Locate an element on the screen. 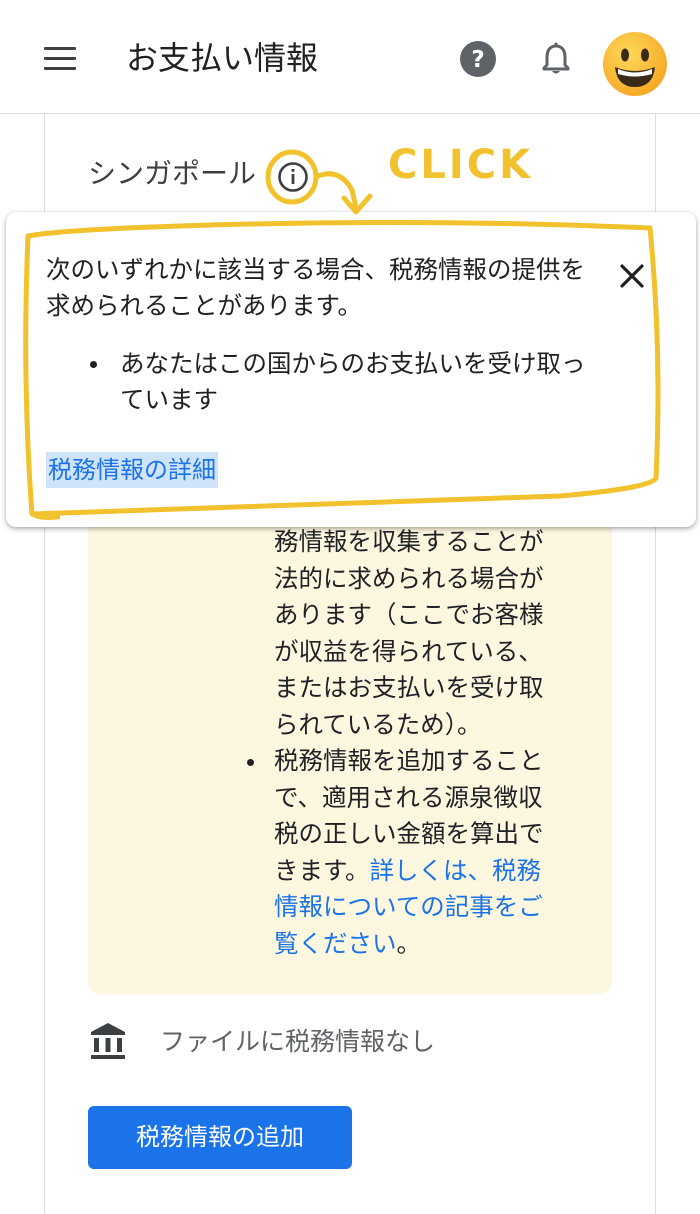 This screenshot has width=700, height=1214. add-tax-info-button: 税務情報の追加 is located at coordinates (220, 1137).